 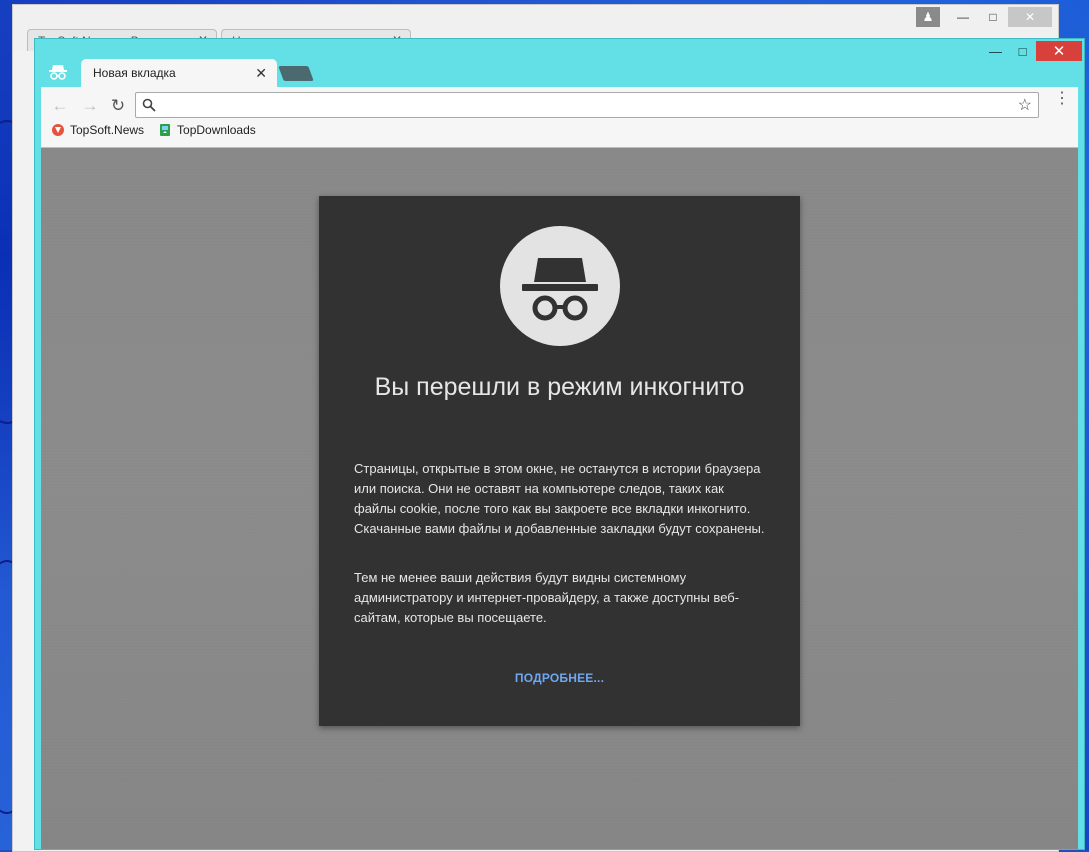 I want to click on incognito-spy-icon, so click(x=560, y=286).